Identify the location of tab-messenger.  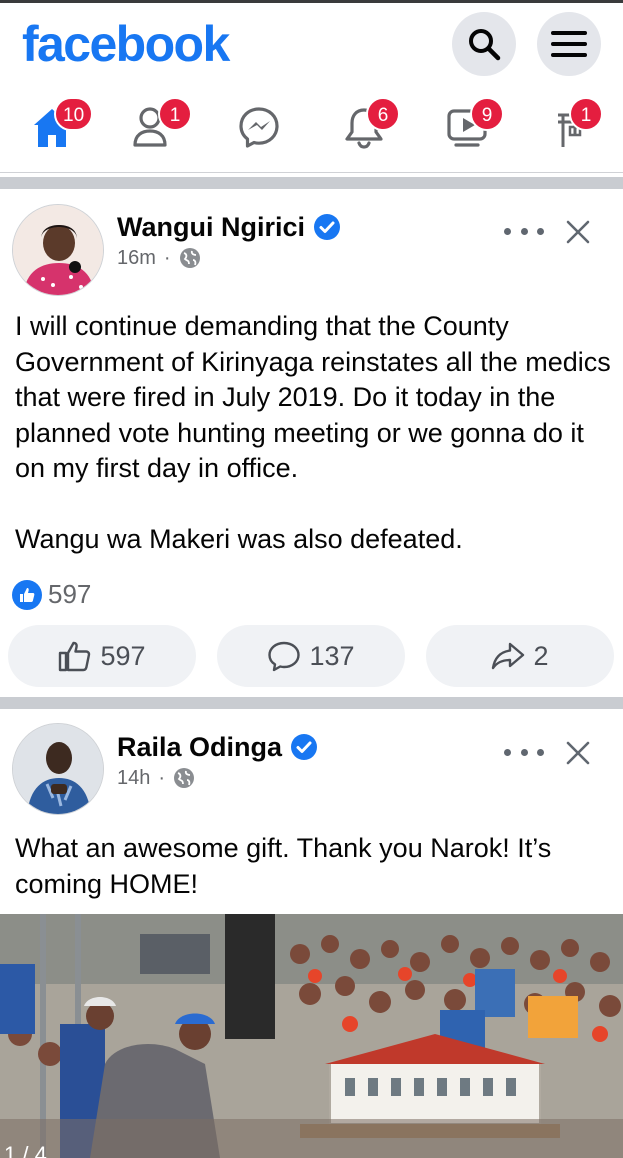
(255, 128).